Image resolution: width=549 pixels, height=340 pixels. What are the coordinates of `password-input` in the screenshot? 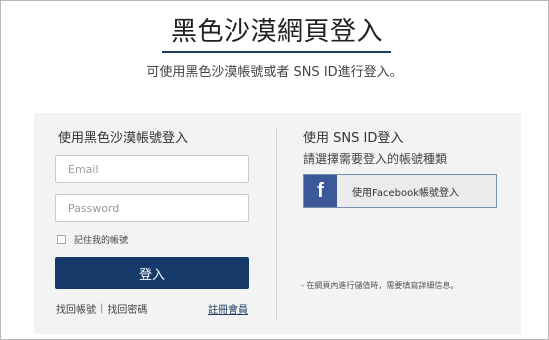 It's located at (152, 208).